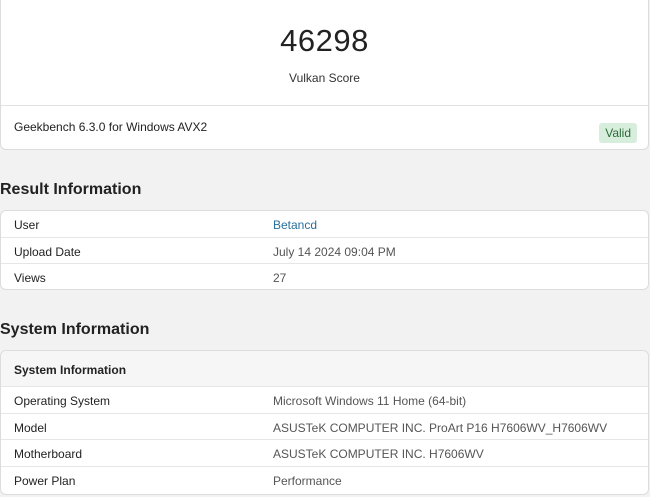 This screenshot has width=650, height=497. I want to click on row-value: July 14 2024 09:04 PM, so click(334, 251).